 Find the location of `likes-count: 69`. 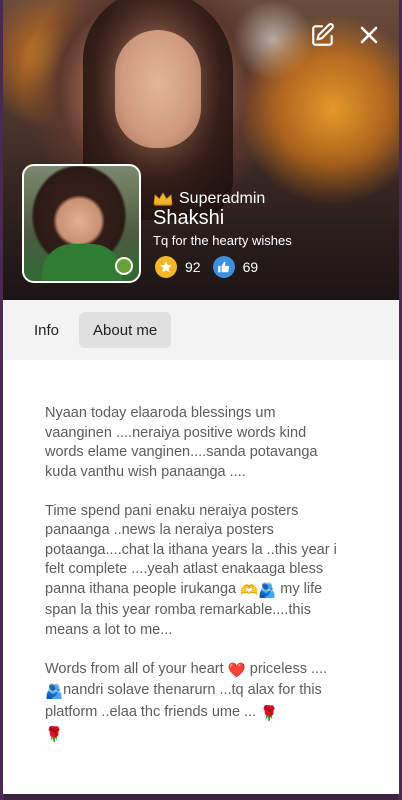

likes-count: 69 is located at coordinates (250, 267).